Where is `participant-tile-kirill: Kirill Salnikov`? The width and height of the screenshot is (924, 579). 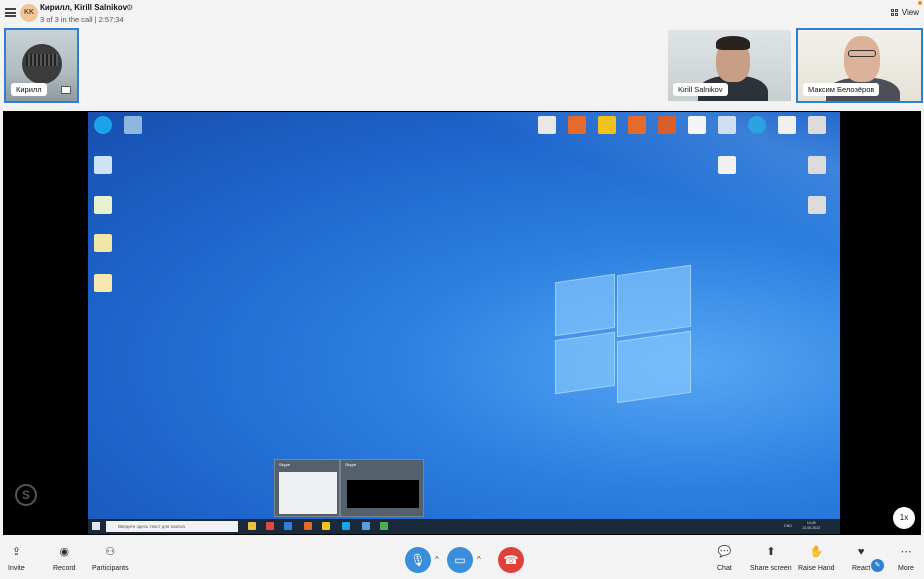 participant-tile-kirill: Kirill Salnikov is located at coordinates (729, 65).